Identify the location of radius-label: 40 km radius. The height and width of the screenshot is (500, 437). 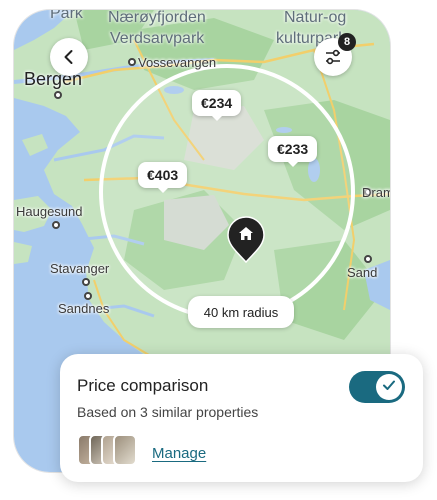
(241, 312).